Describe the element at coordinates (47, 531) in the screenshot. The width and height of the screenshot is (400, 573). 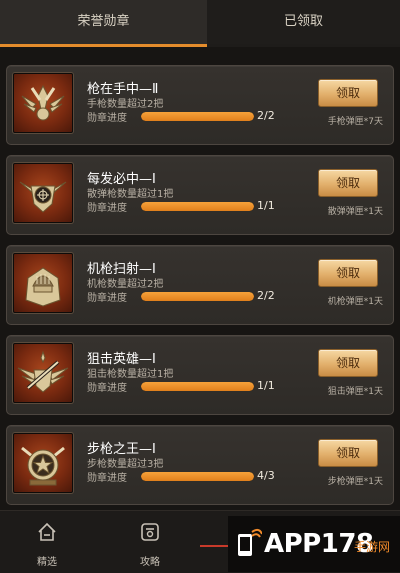
I see `home-icon` at that location.